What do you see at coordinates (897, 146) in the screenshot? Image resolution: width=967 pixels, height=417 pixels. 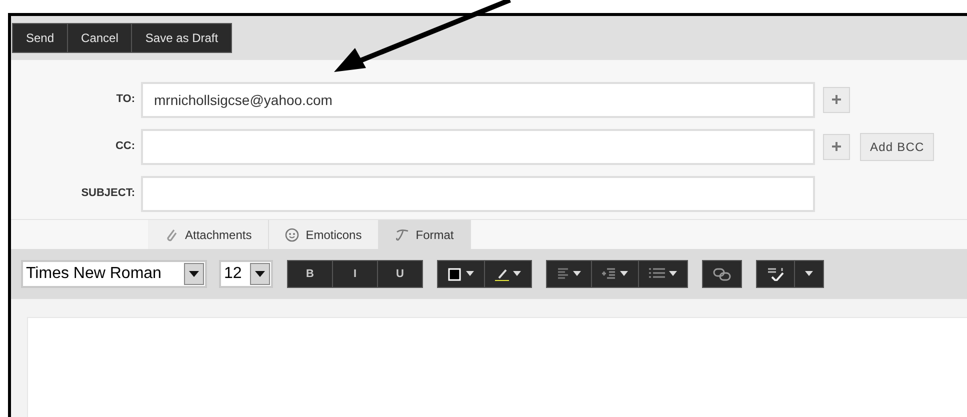 I see `add-bcc-button: Add BCC` at bounding box center [897, 146].